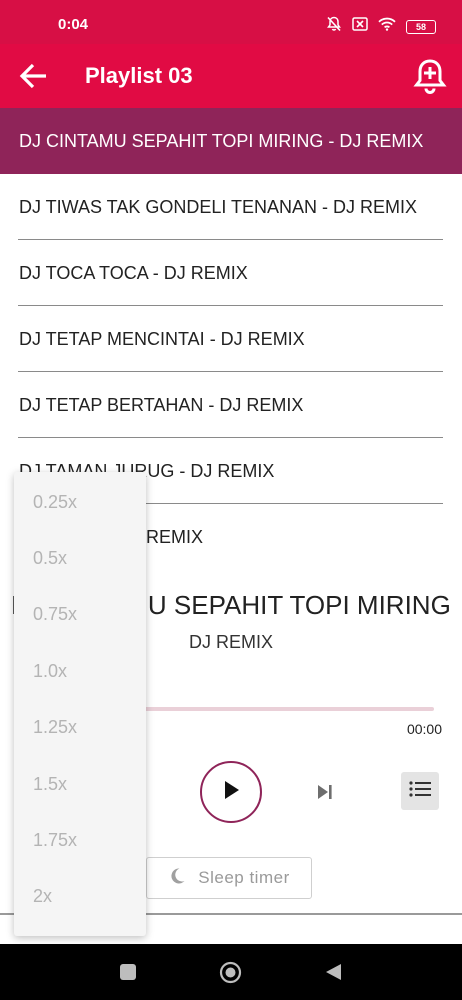  I want to click on page-title: Playlist 03, so click(139, 75).